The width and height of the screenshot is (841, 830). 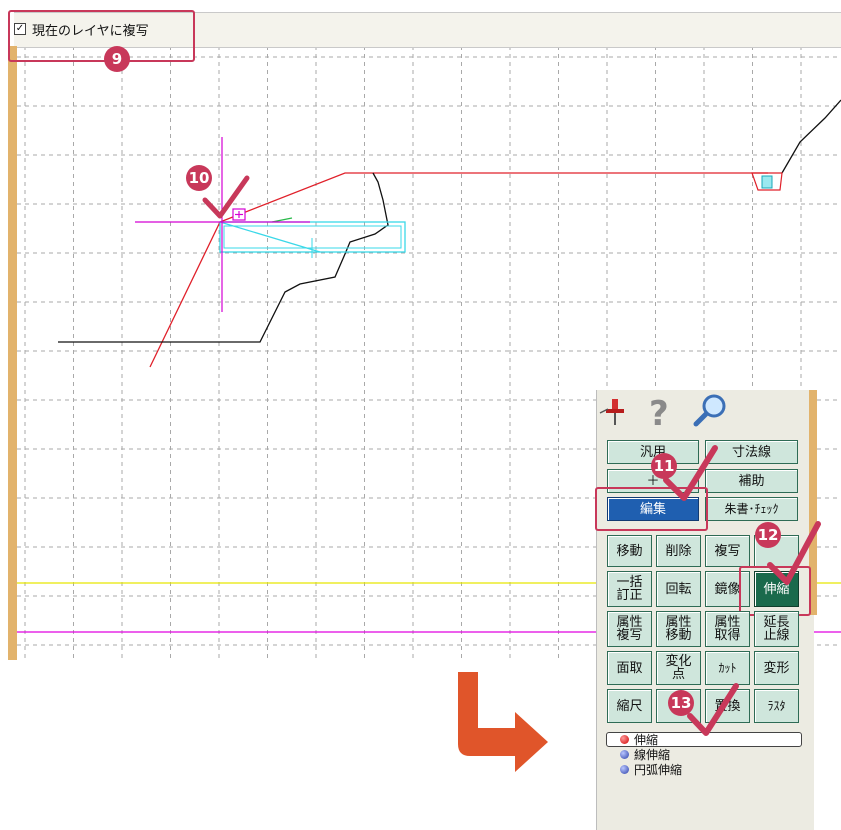 What do you see at coordinates (751, 509) in the screenshot?
I see `mode-redline-check-button: 朱書･ﾁｪｯｸ` at bounding box center [751, 509].